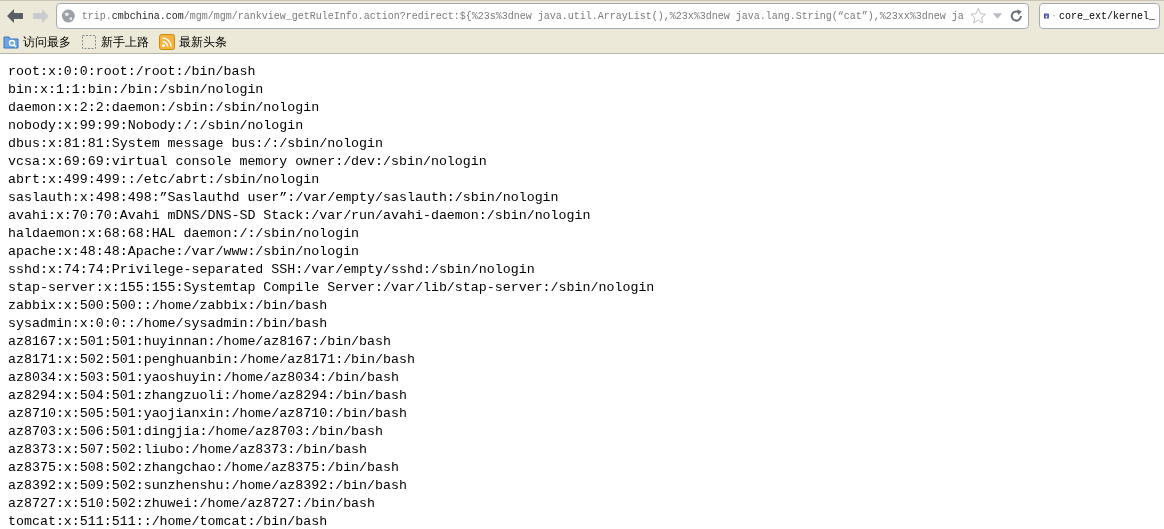 The height and width of the screenshot is (529, 1164). What do you see at coordinates (68, 16) in the screenshot?
I see `globe-icon` at bounding box center [68, 16].